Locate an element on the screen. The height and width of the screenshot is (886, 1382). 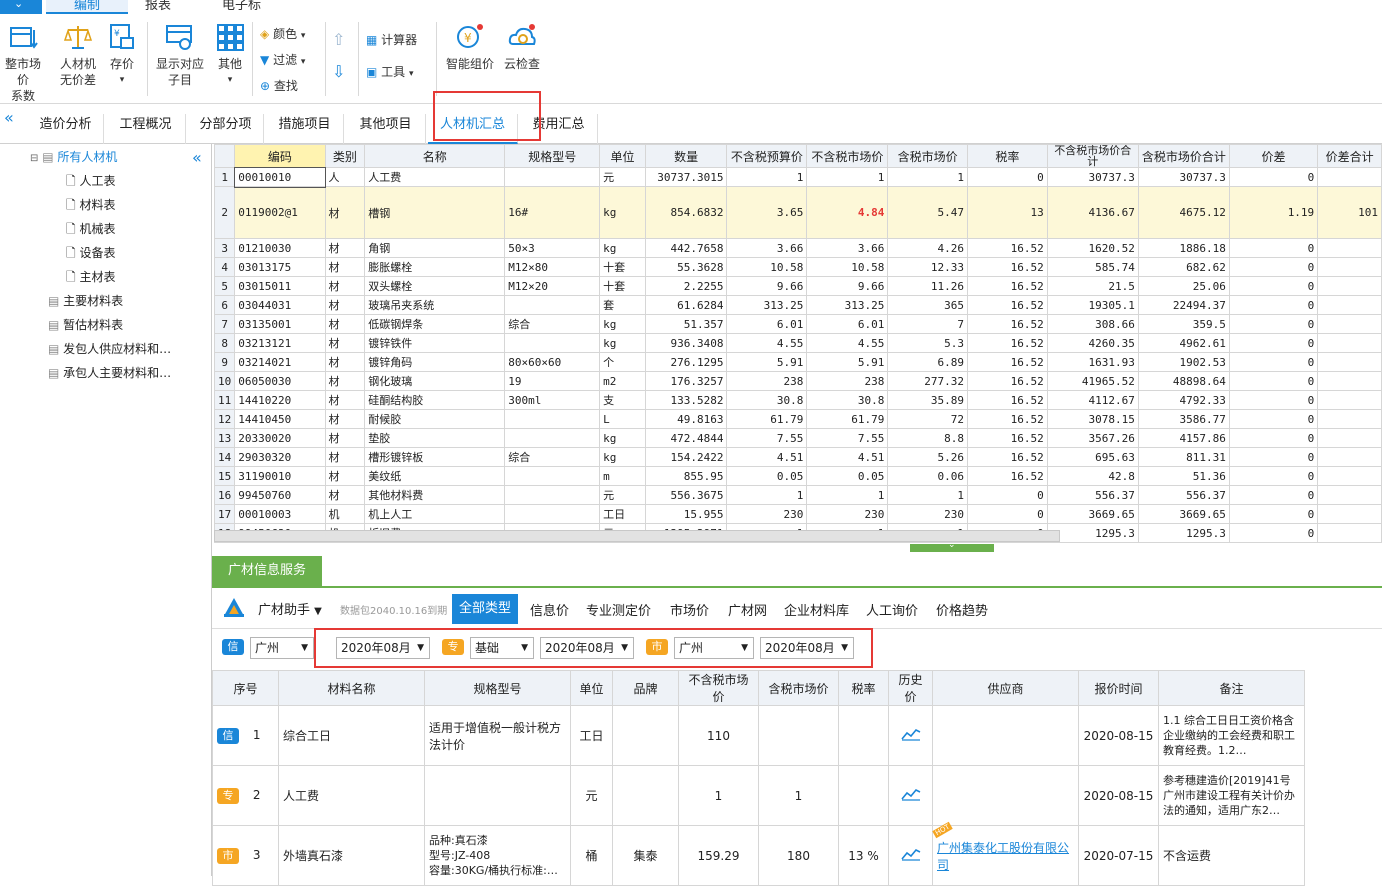
table-cell: 03135001 is located at coordinates (280, 324).